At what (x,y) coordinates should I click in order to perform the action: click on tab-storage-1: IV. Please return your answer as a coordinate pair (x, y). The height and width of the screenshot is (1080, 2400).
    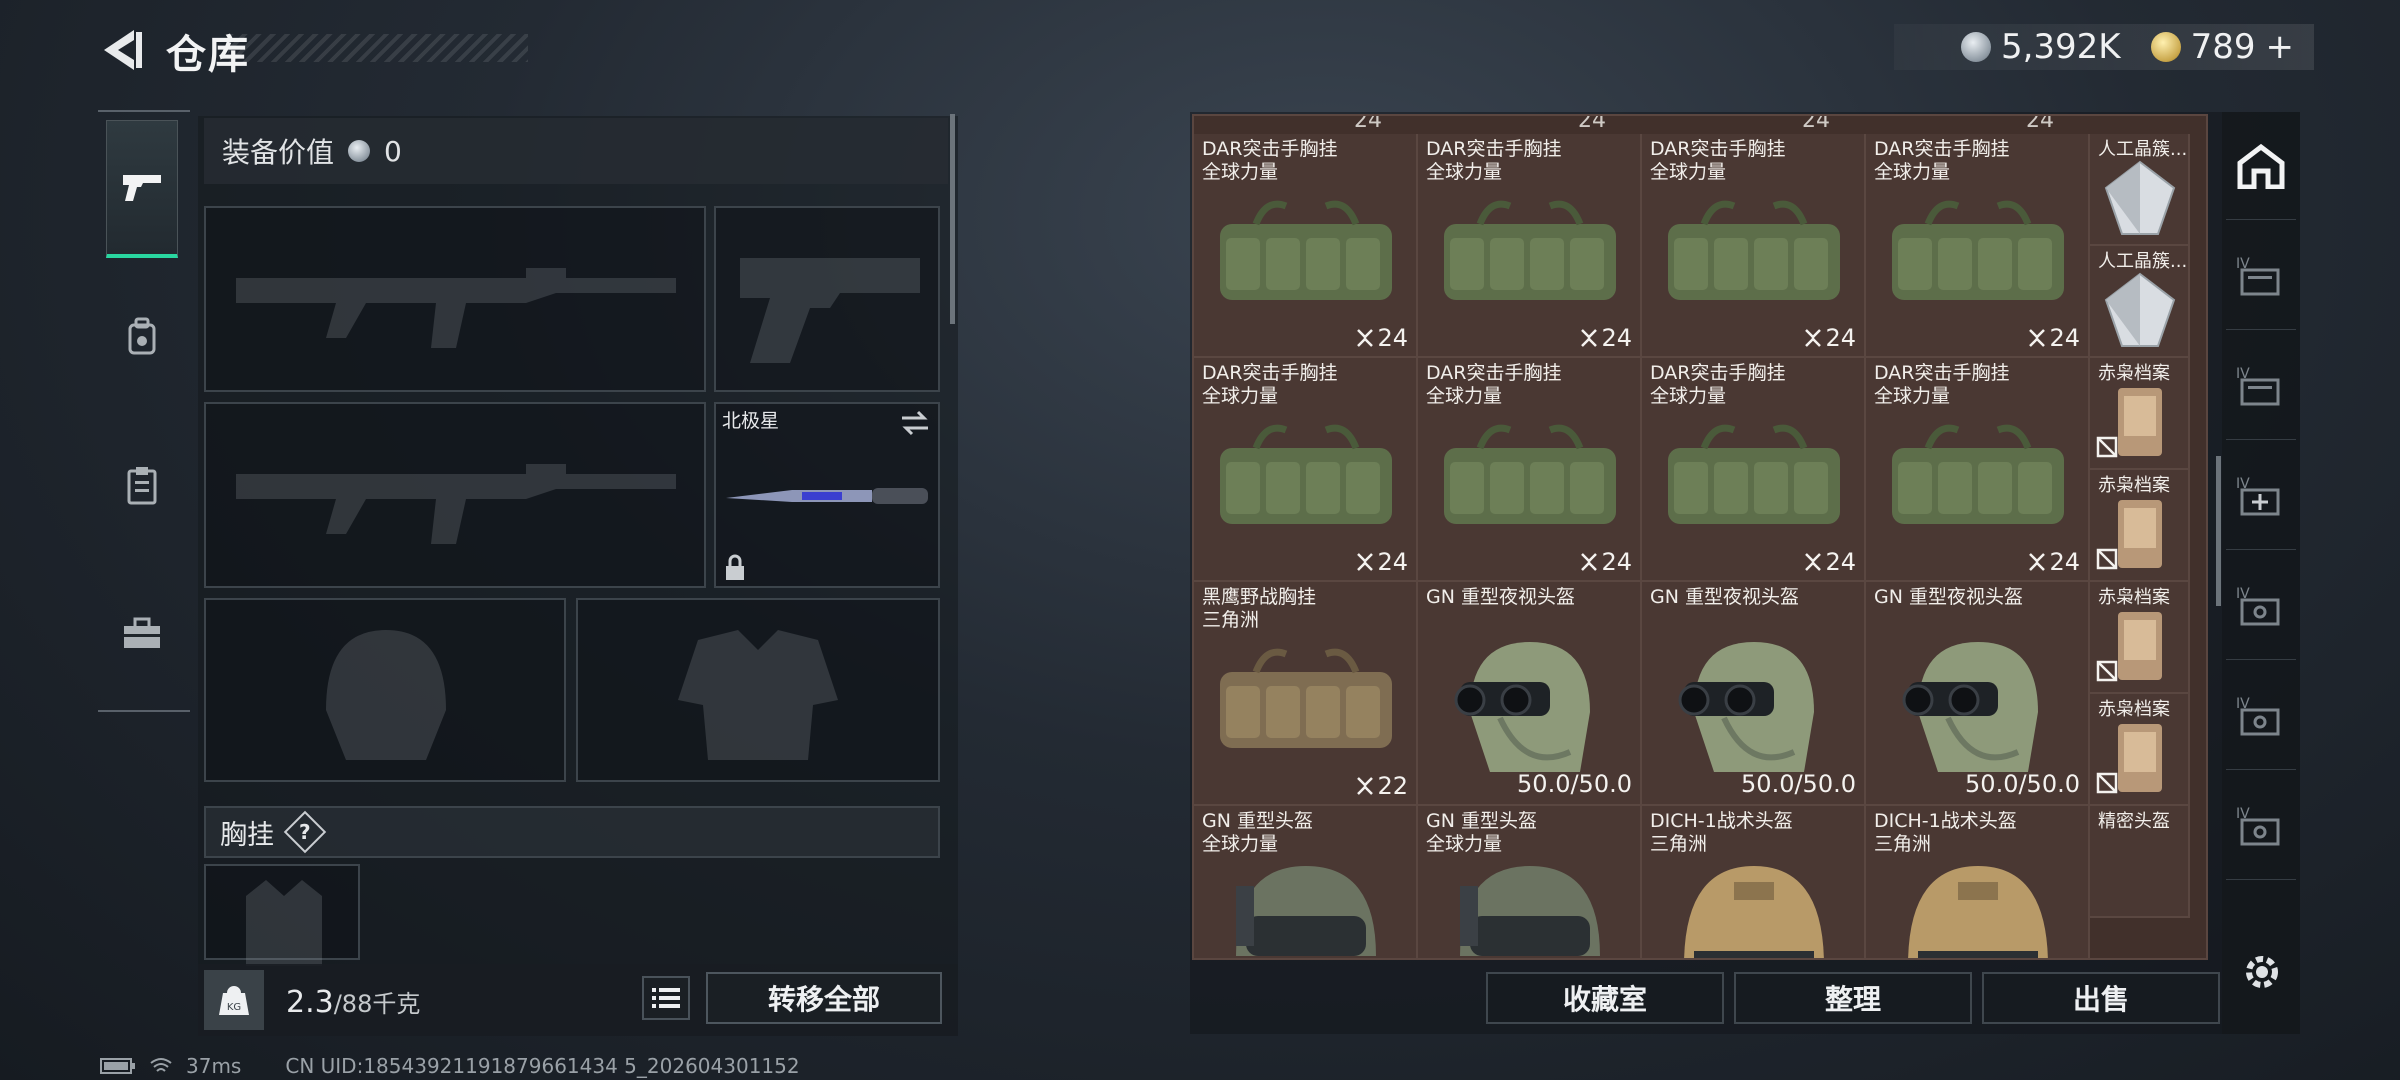
    Looking at the image, I should click on (2261, 276).